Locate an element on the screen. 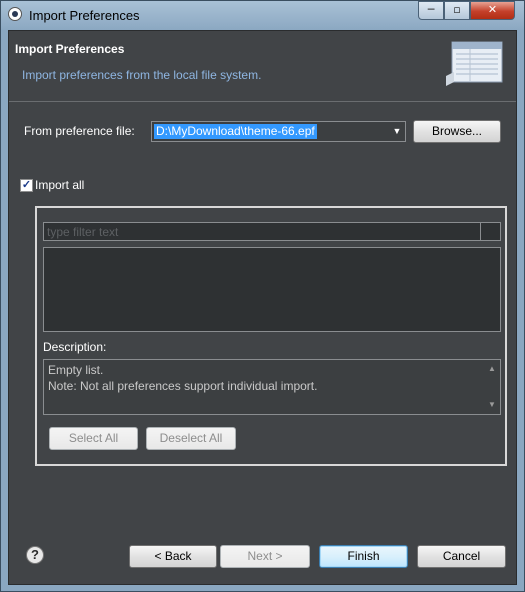 Image resolution: width=525 pixels, height=592 pixels. chevron-down-icon: ▼ is located at coordinates (397, 131).